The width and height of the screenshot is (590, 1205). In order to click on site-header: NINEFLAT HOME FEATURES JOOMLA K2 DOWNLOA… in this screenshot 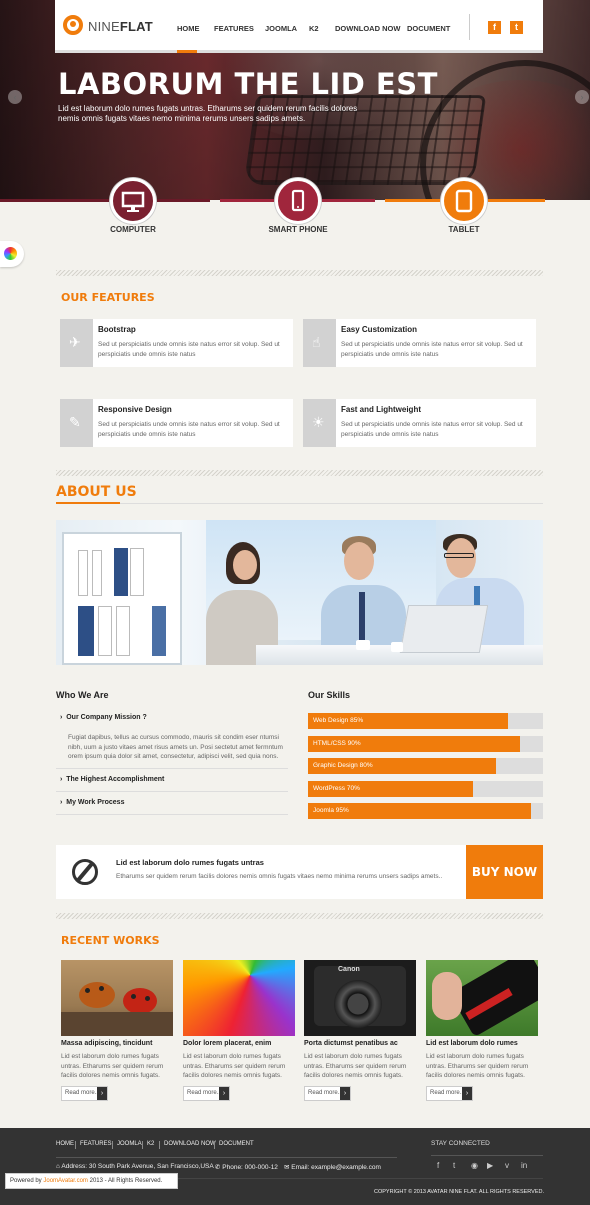, I will do `click(299, 26)`.